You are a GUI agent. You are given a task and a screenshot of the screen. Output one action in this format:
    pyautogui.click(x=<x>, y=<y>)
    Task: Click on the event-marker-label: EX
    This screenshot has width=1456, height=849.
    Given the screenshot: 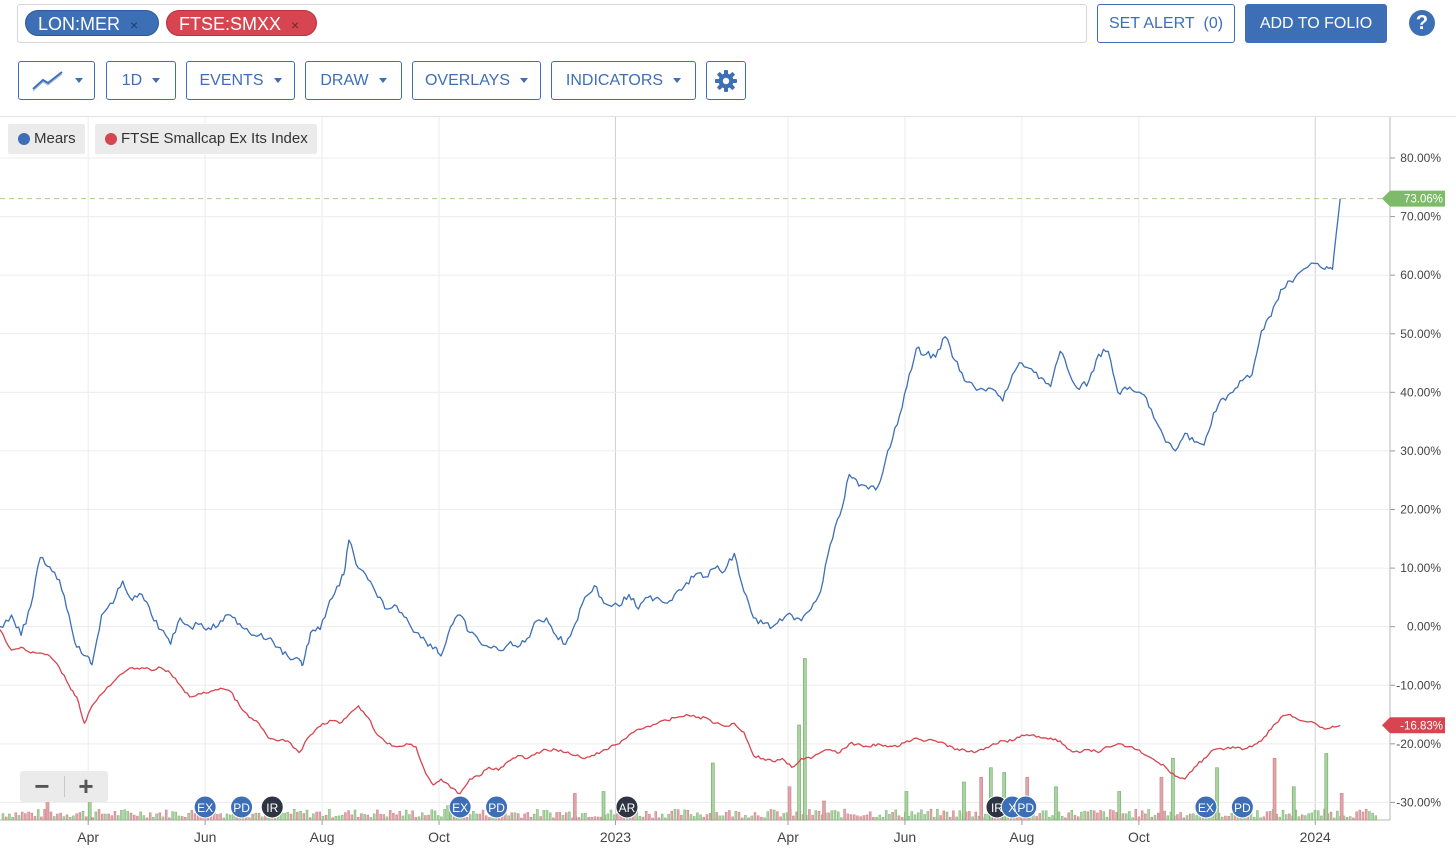 What is the action you would take?
    pyautogui.click(x=460, y=808)
    